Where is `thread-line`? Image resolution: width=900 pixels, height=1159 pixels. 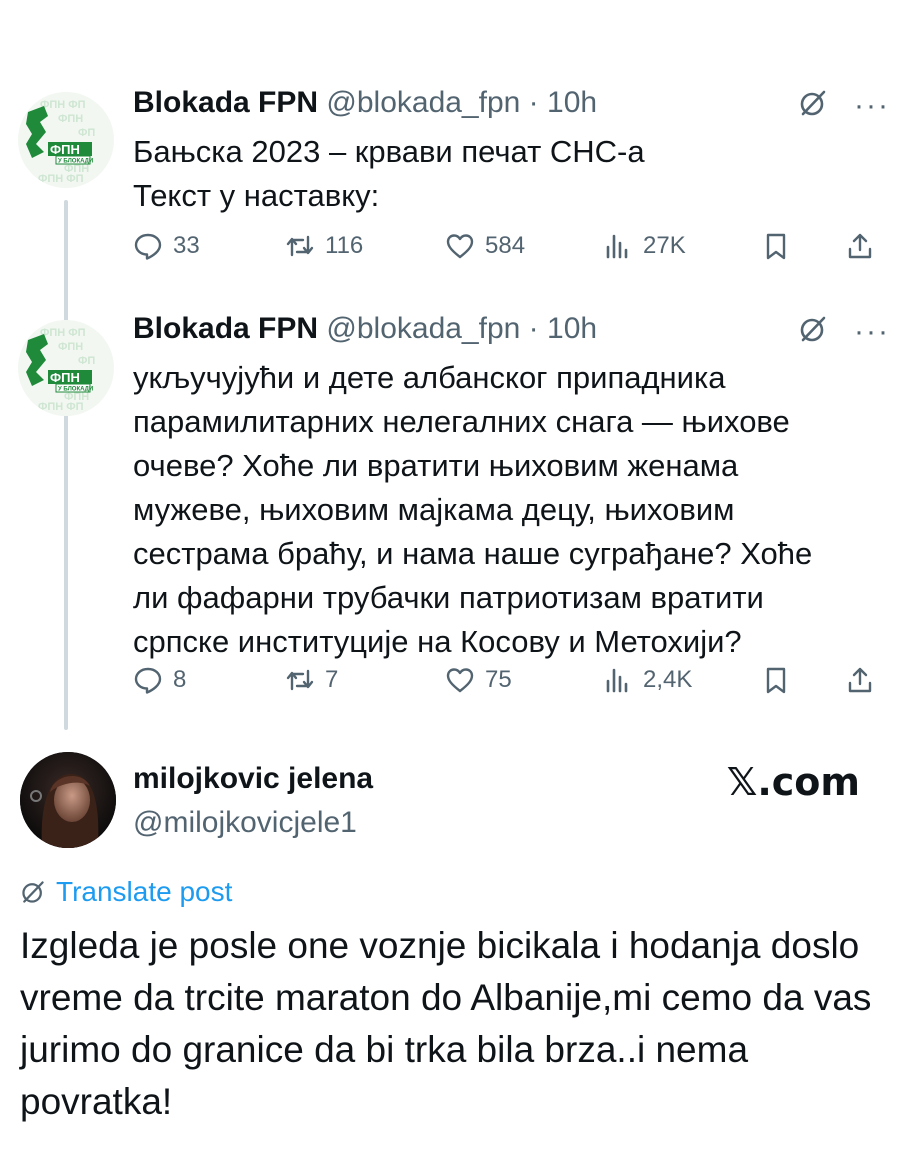 thread-line is located at coordinates (66, 465).